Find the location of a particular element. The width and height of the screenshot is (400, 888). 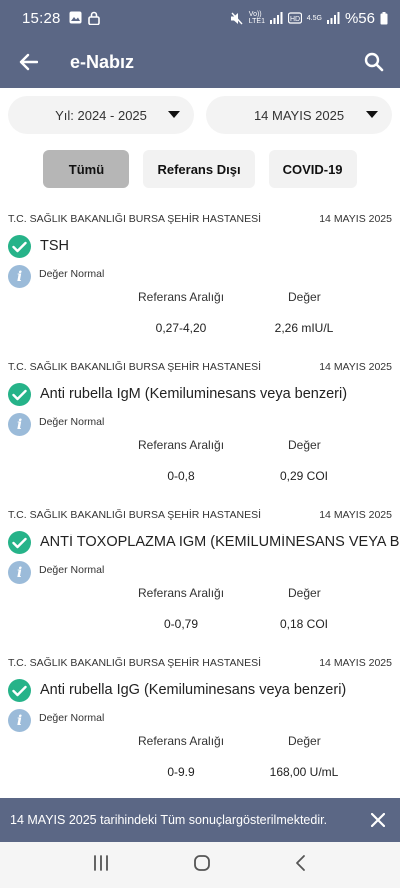

test-name: TSH is located at coordinates (54, 246).